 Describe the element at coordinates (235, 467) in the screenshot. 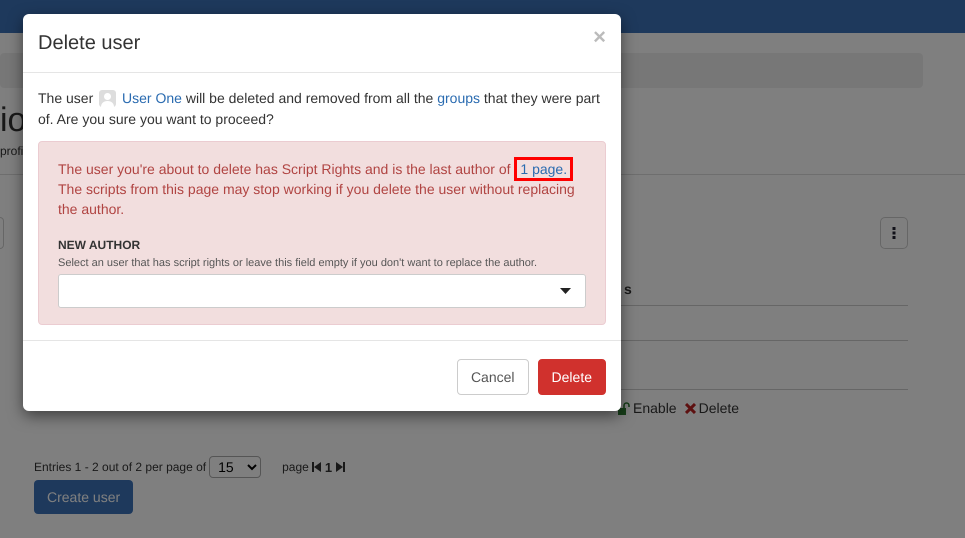

I see `page-size-select: 15` at that location.